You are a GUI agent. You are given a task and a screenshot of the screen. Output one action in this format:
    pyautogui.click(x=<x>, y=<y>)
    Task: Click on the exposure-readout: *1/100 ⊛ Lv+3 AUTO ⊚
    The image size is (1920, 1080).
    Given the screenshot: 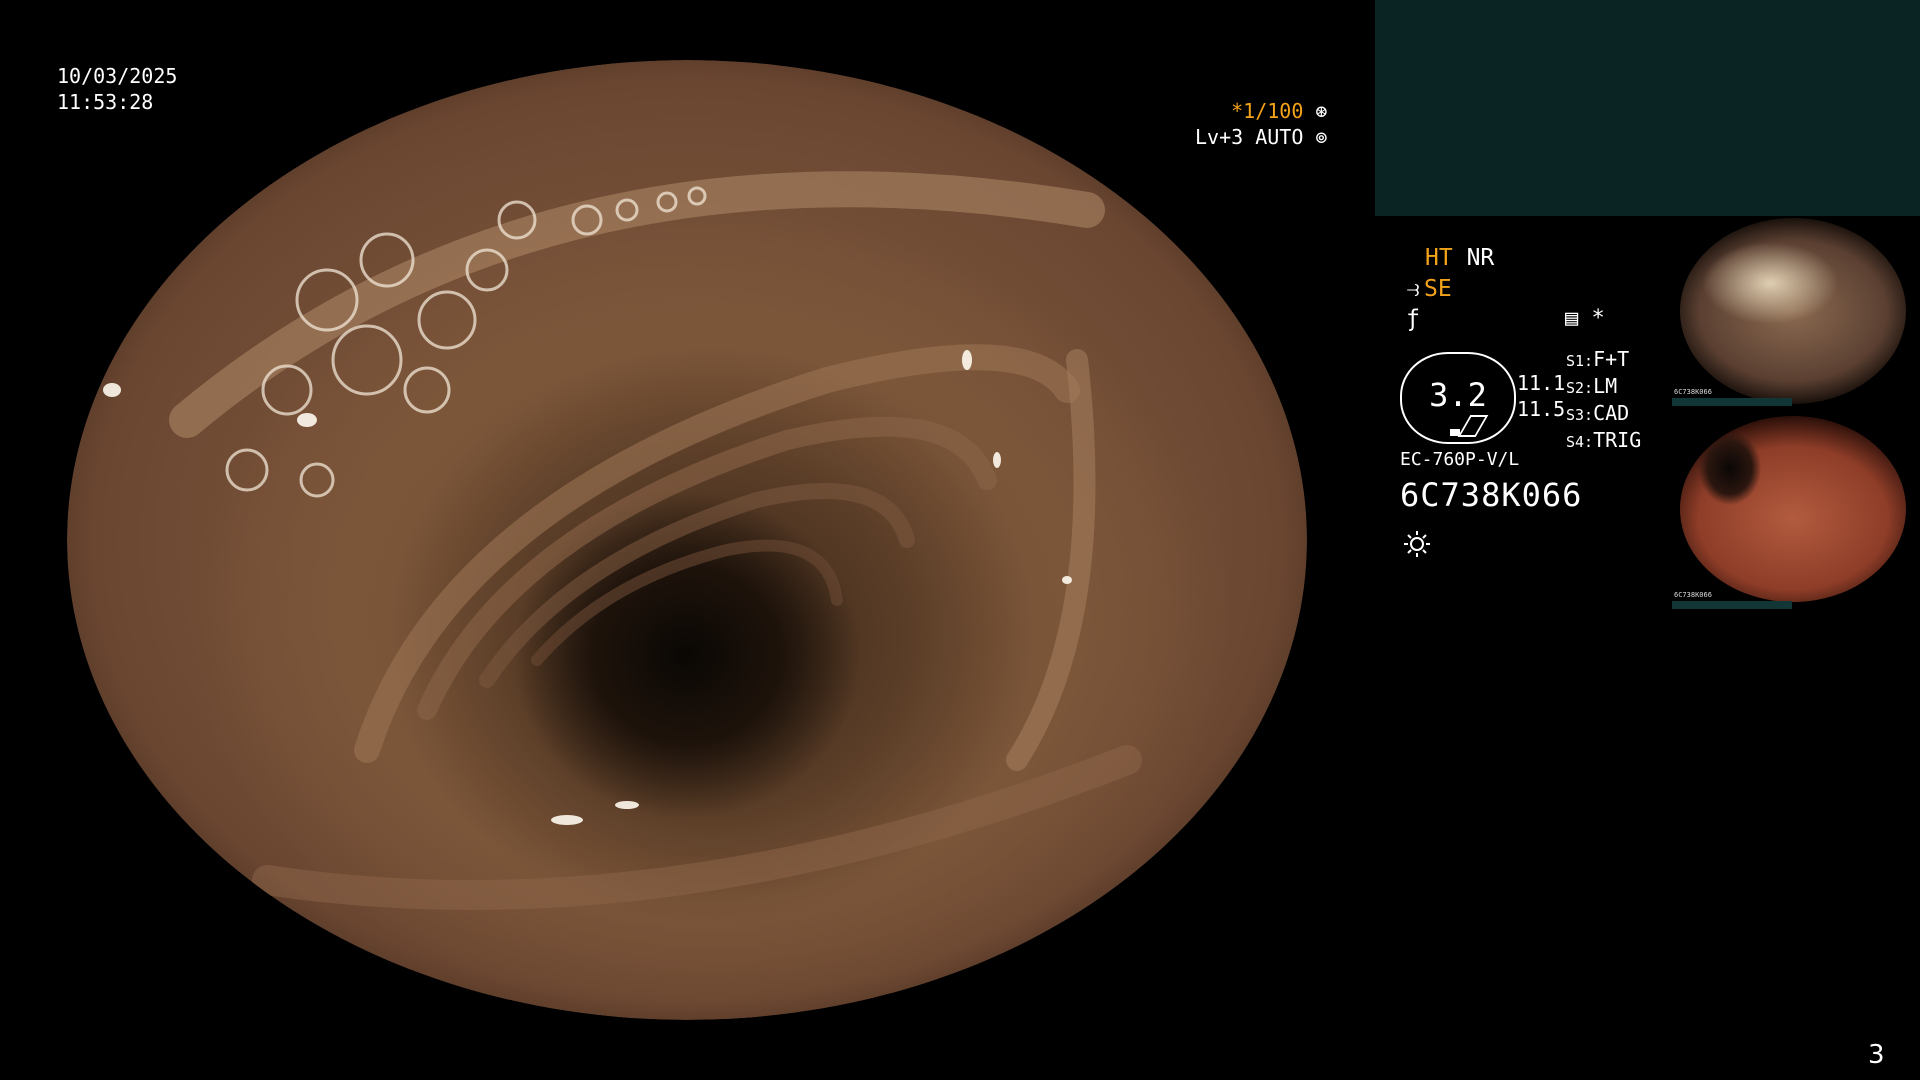 What is the action you would take?
    pyautogui.click(x=1261, y=124)
    